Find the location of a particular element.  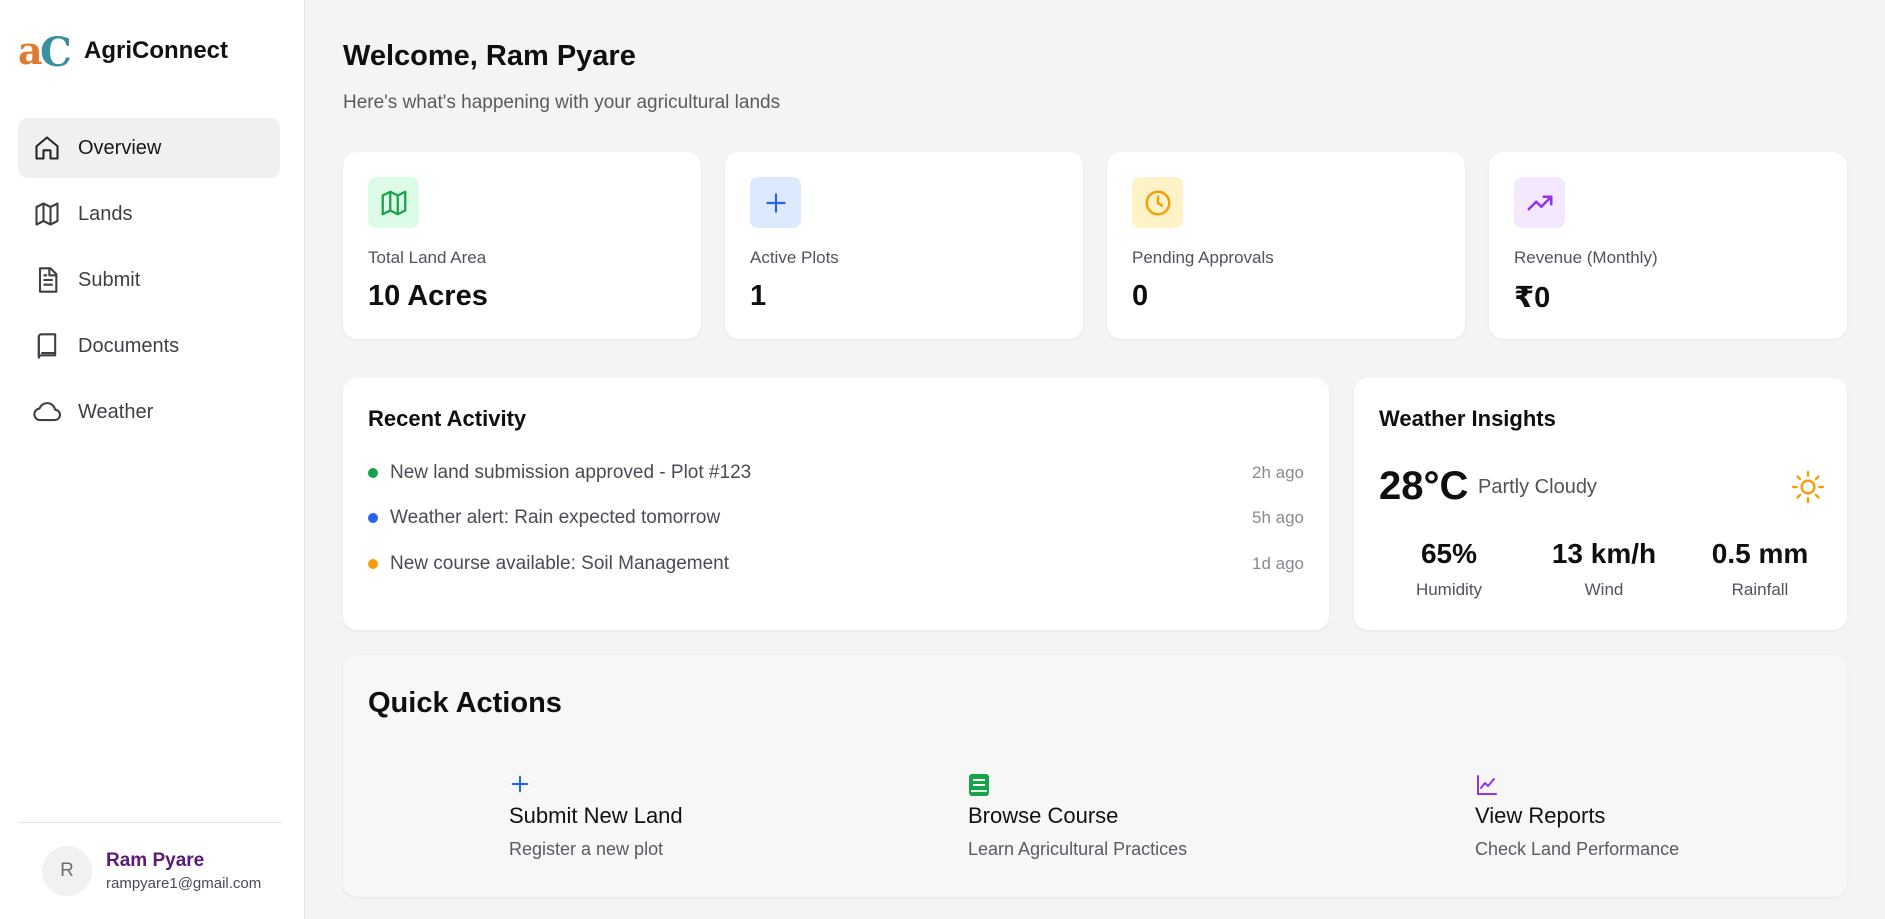

wind-label: Wind is located at coordinates (1604, 589).